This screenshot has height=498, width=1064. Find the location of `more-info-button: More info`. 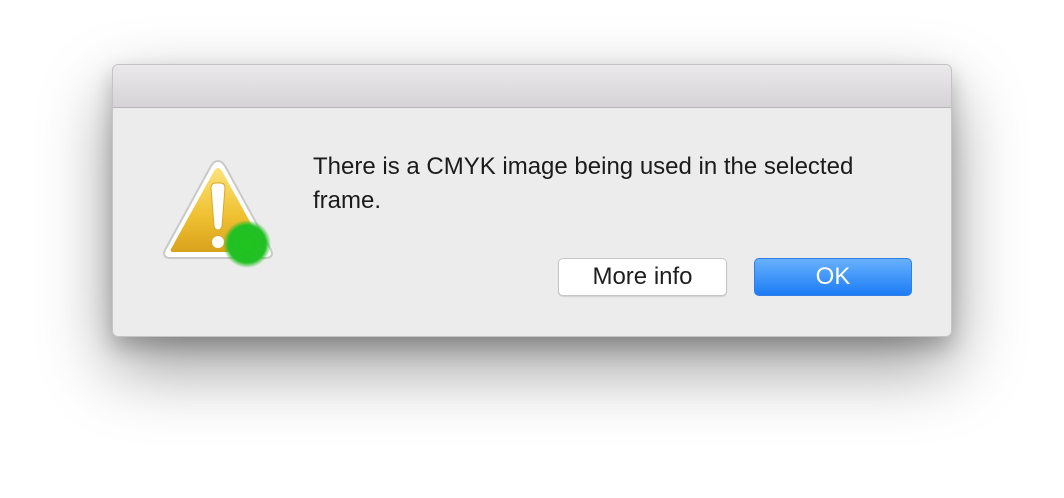

more-info-button: More info is located at coordinates (642, 277).